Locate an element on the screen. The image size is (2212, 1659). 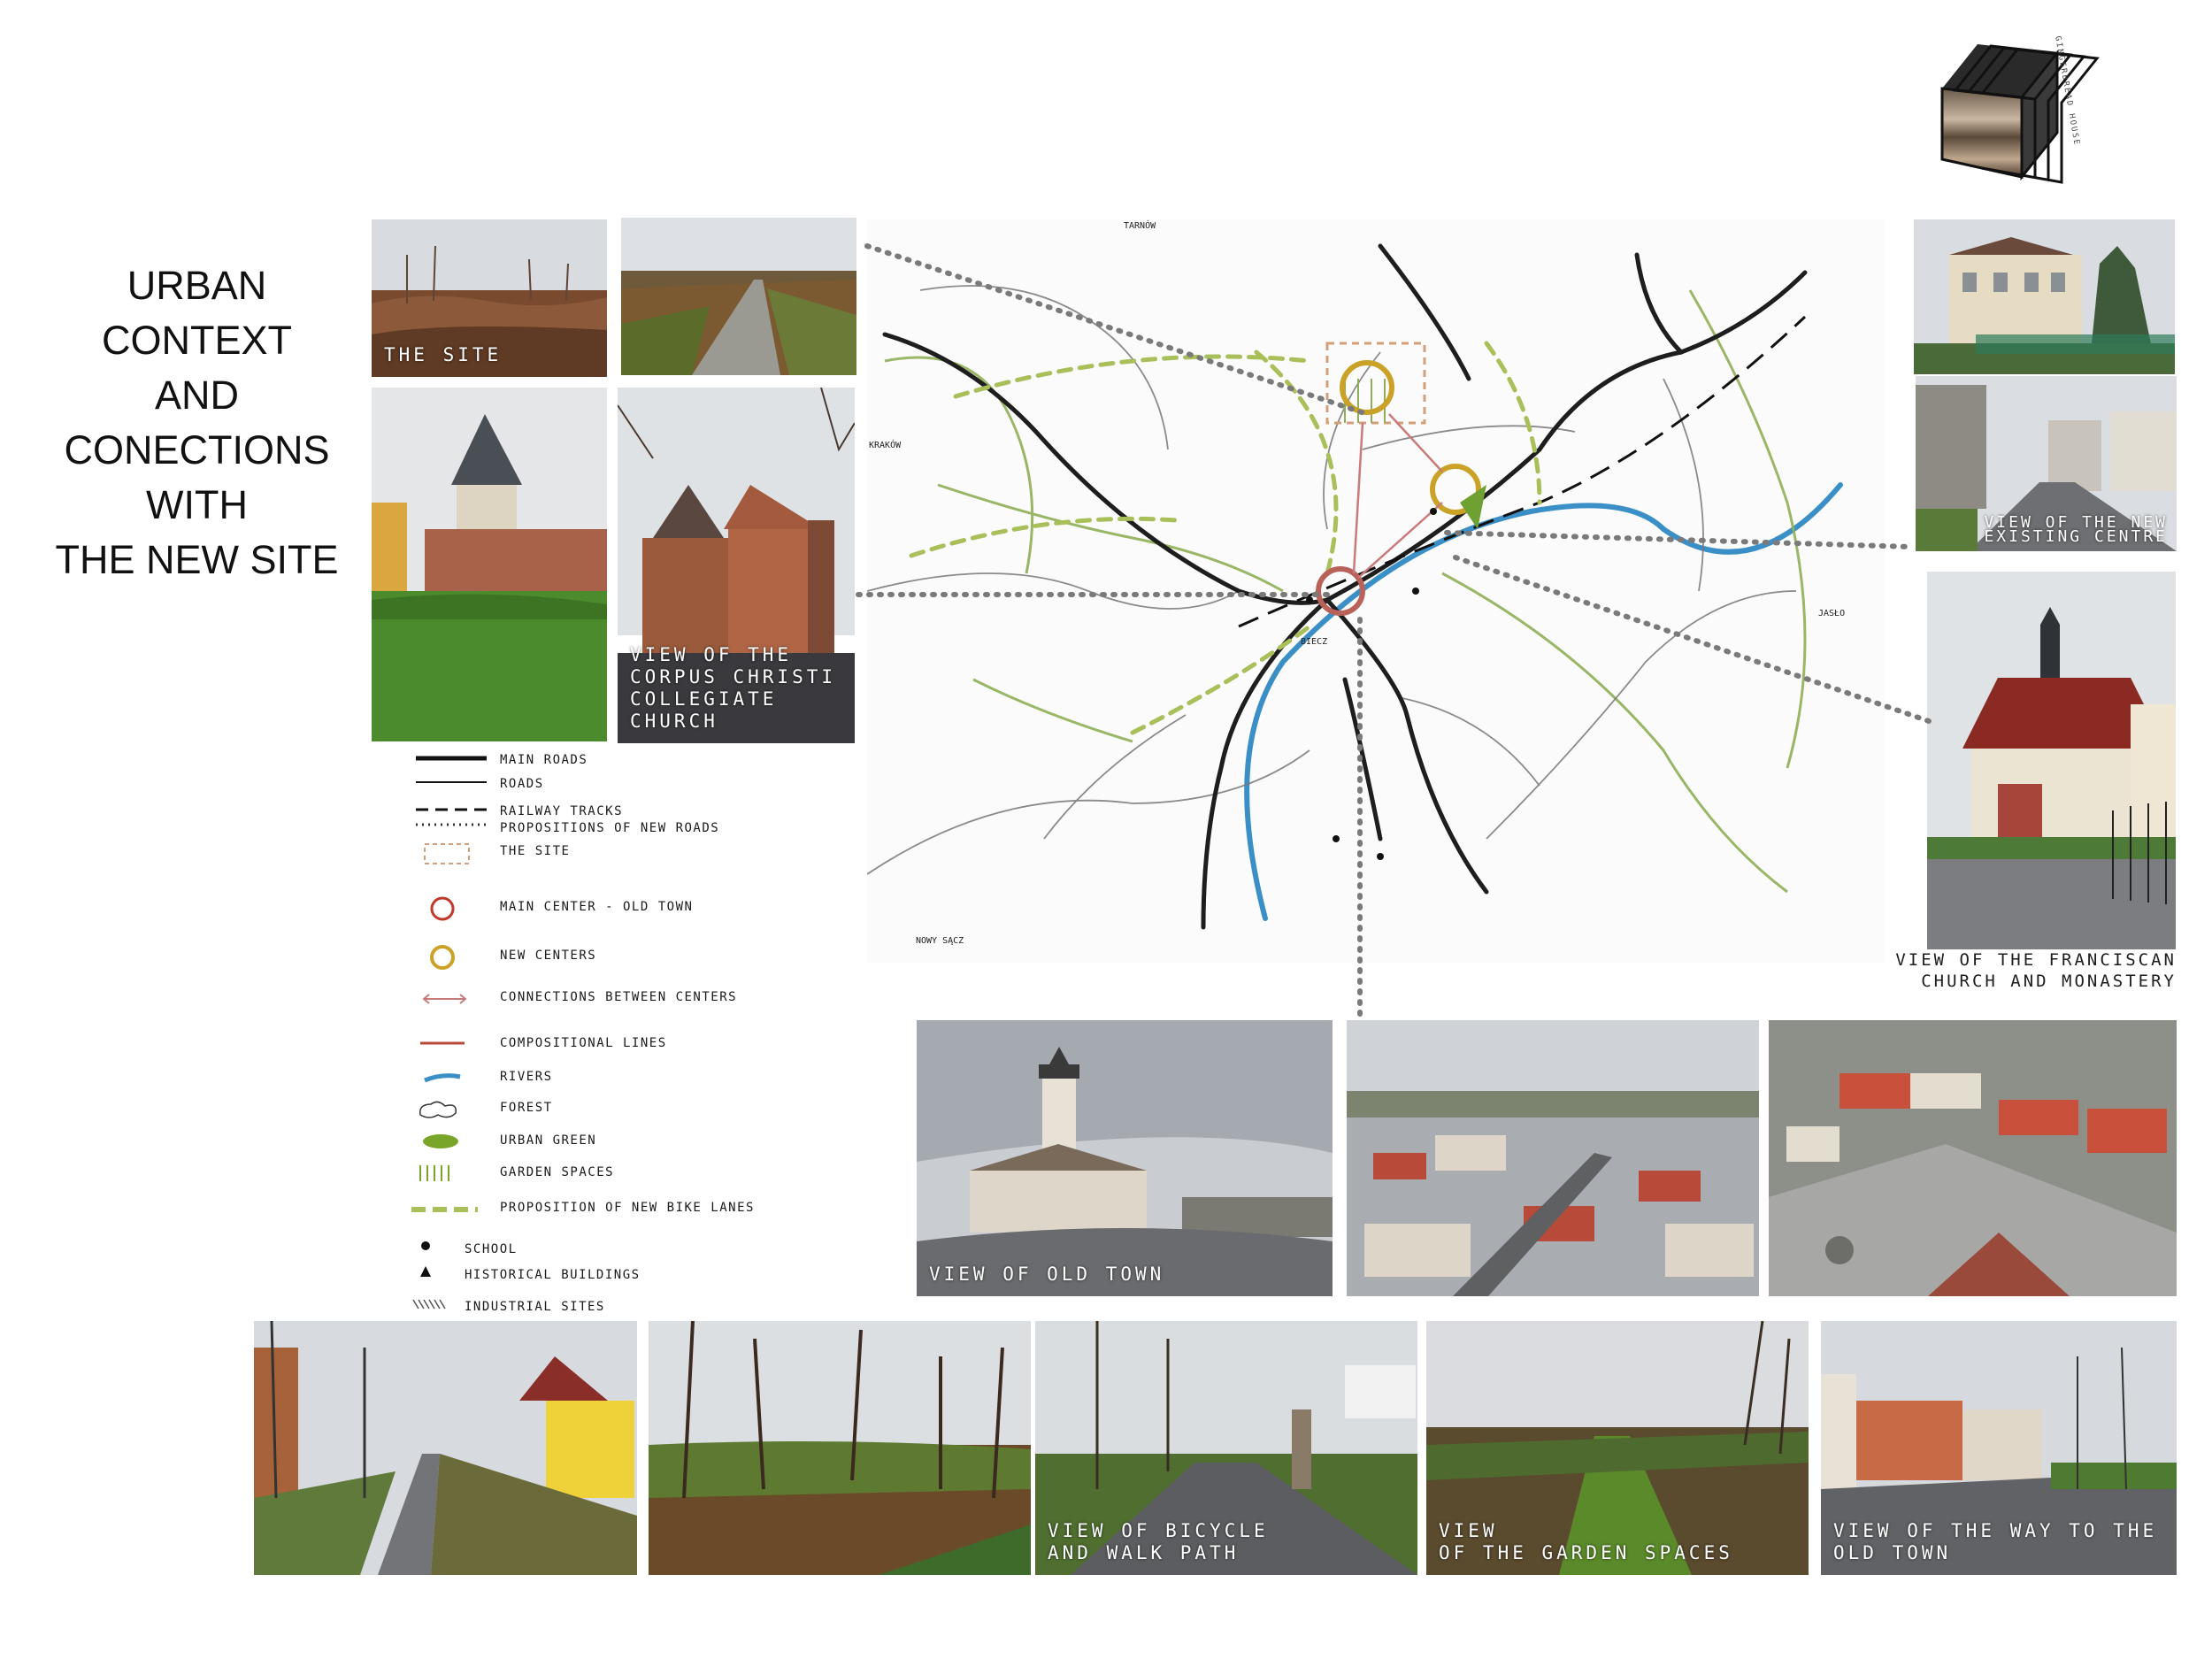
legend-item-compositional: COMPOSITIONAL LINES is located at coordinates (659, 1046).